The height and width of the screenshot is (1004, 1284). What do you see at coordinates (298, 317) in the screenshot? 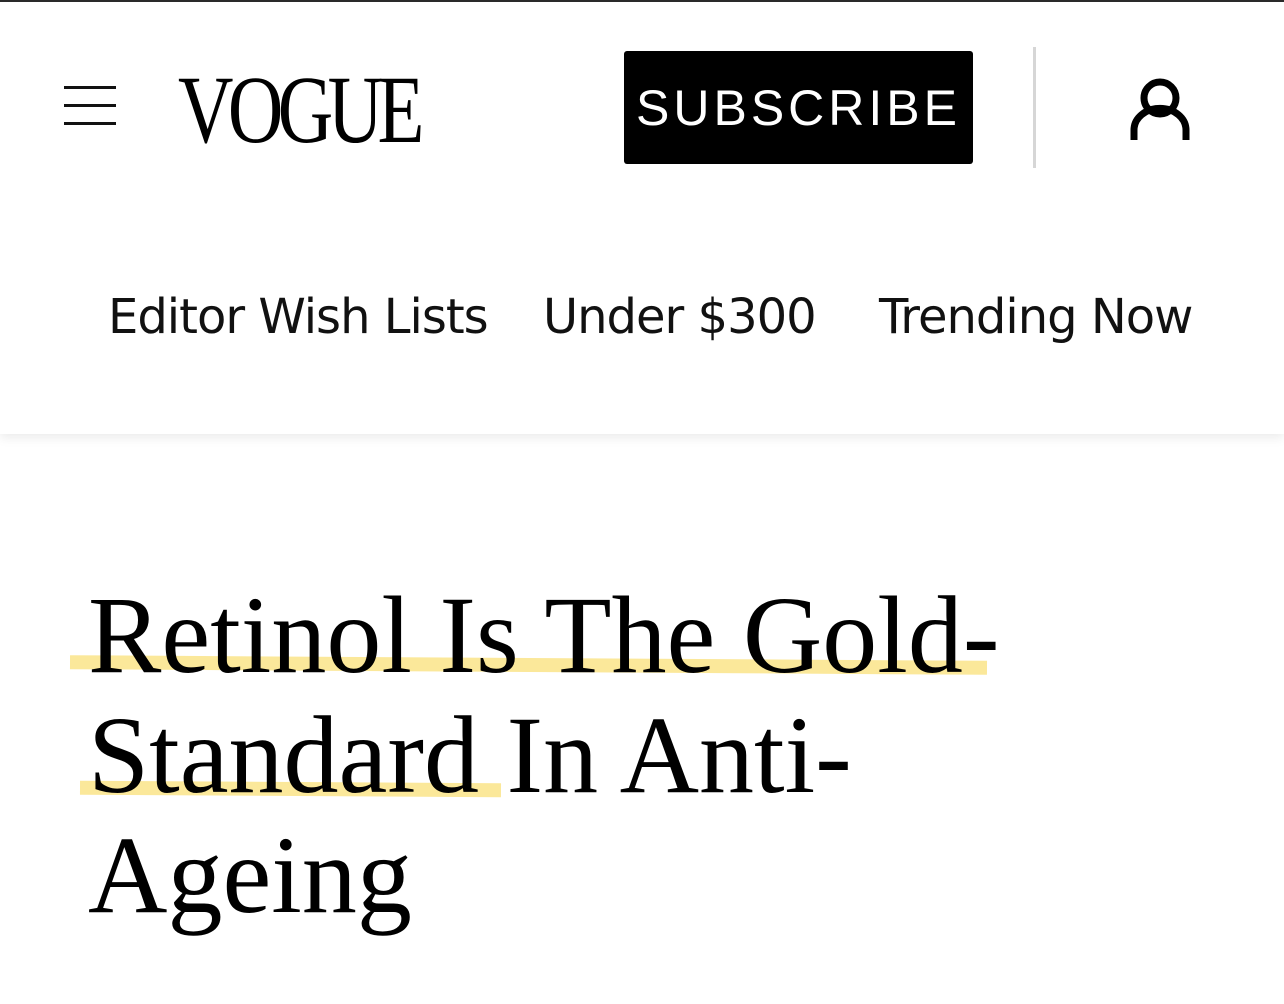
I see `nav-item-editor-wish-lists: Editor Wish Lists` at bounding box center [298, 317].